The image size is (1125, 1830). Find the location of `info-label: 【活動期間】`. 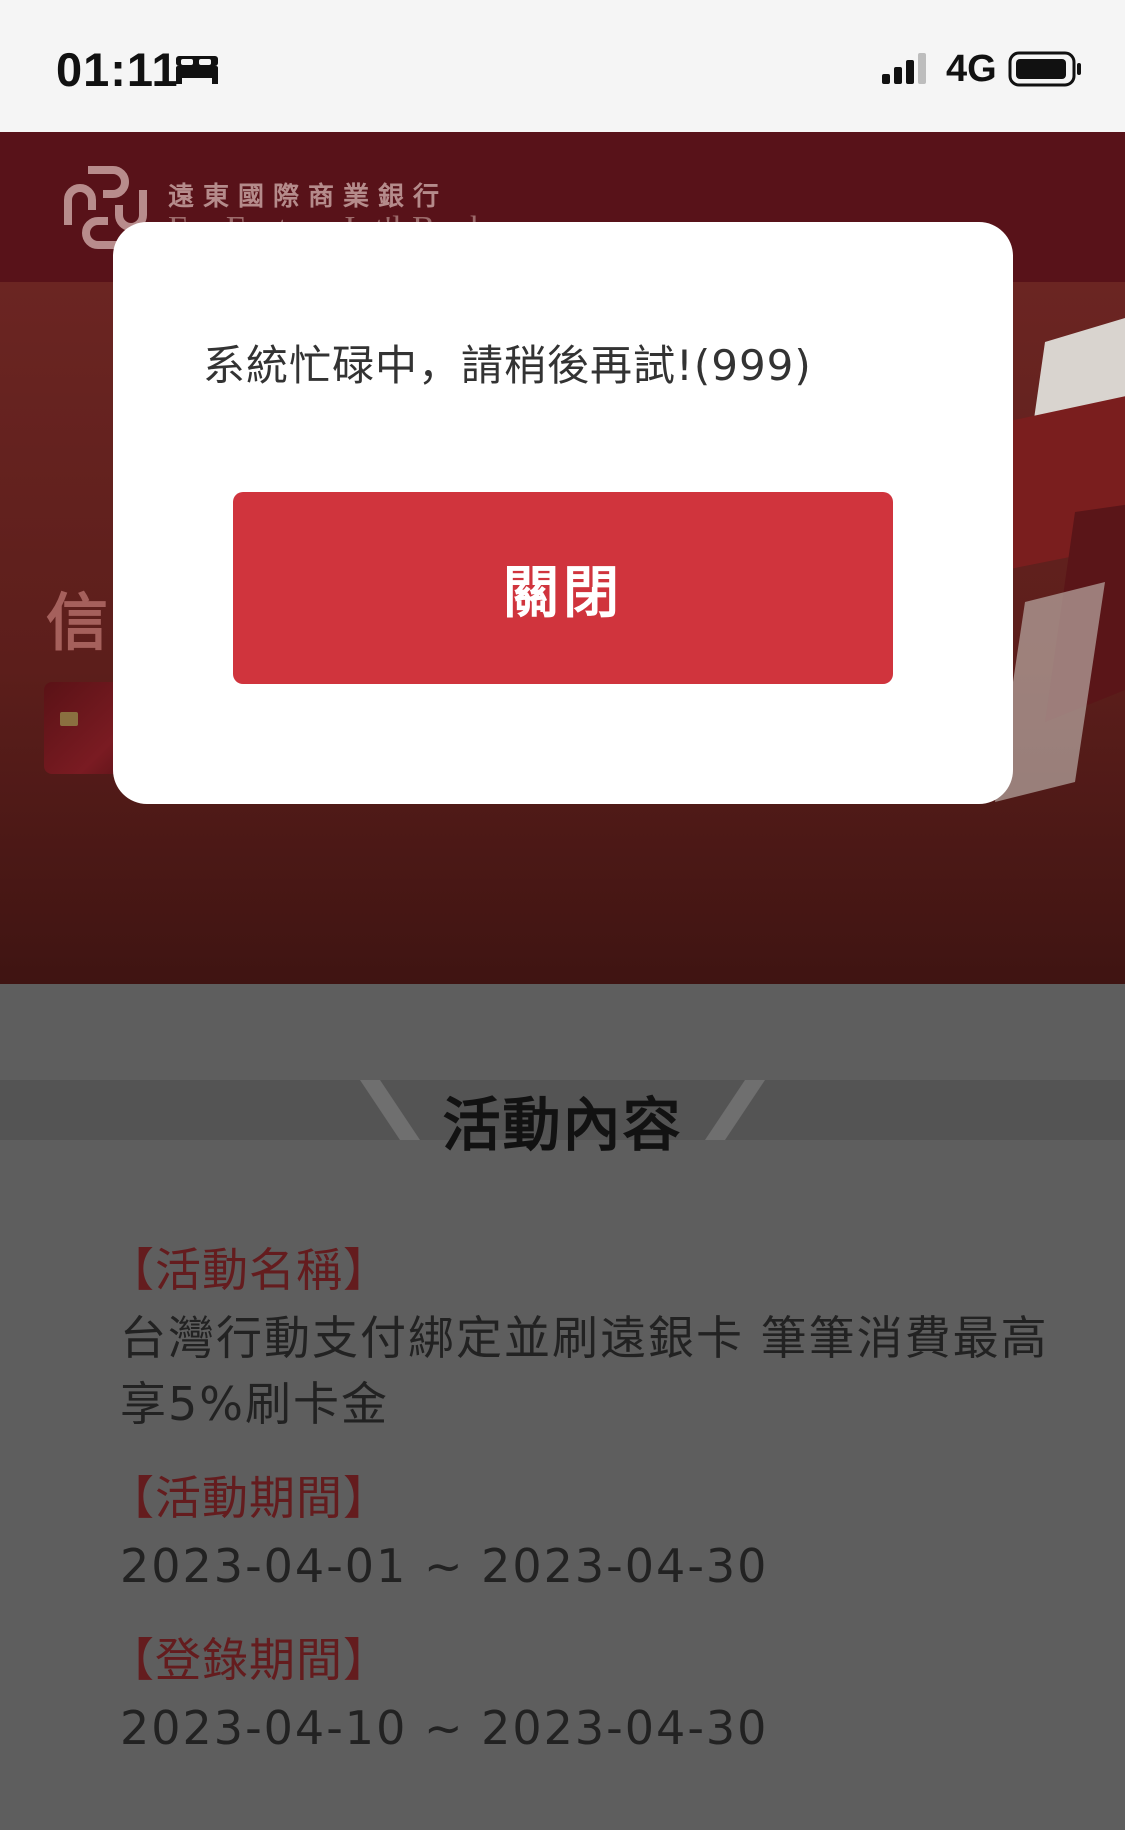

info-label: 【活動期間】 is located at coordinates (249, 1498).